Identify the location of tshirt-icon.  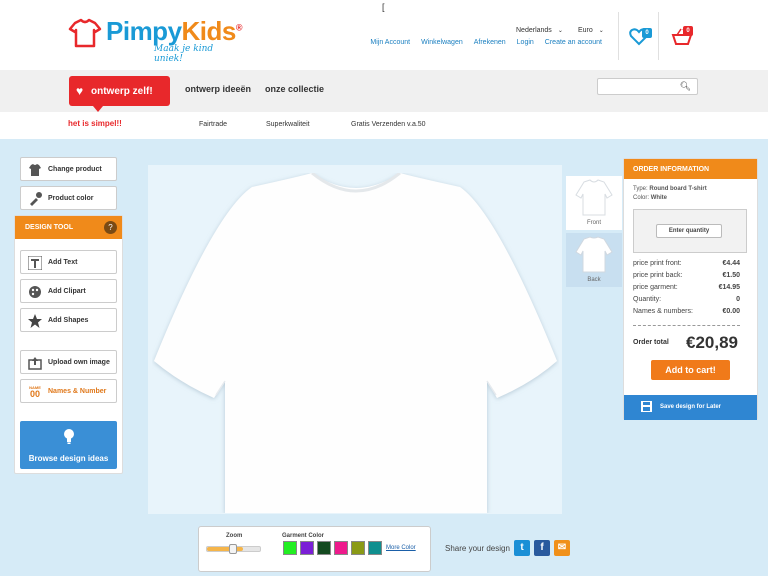
(35, 170).